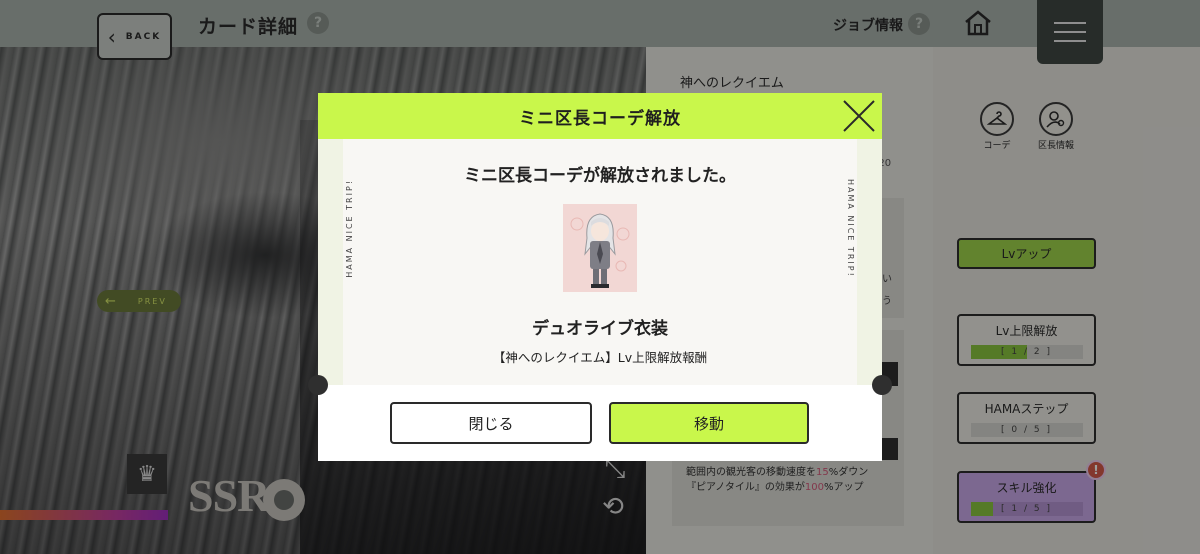 The height and width of the screenshot is (554, 1200). Describe the element at coordinates (600, 248) in the screenshot. I see `mini-outfit-image` at that location.